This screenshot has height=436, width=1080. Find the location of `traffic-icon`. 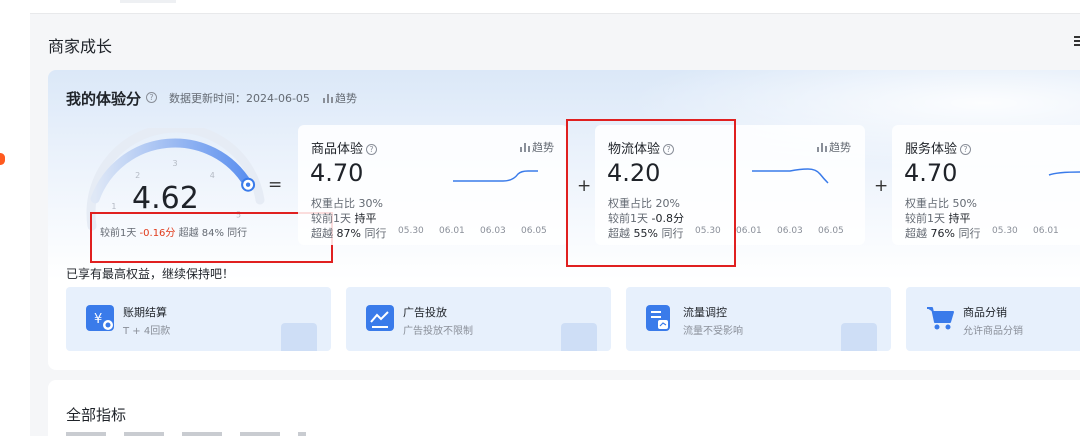

traffic-icon is located at coordinates (658, 318).